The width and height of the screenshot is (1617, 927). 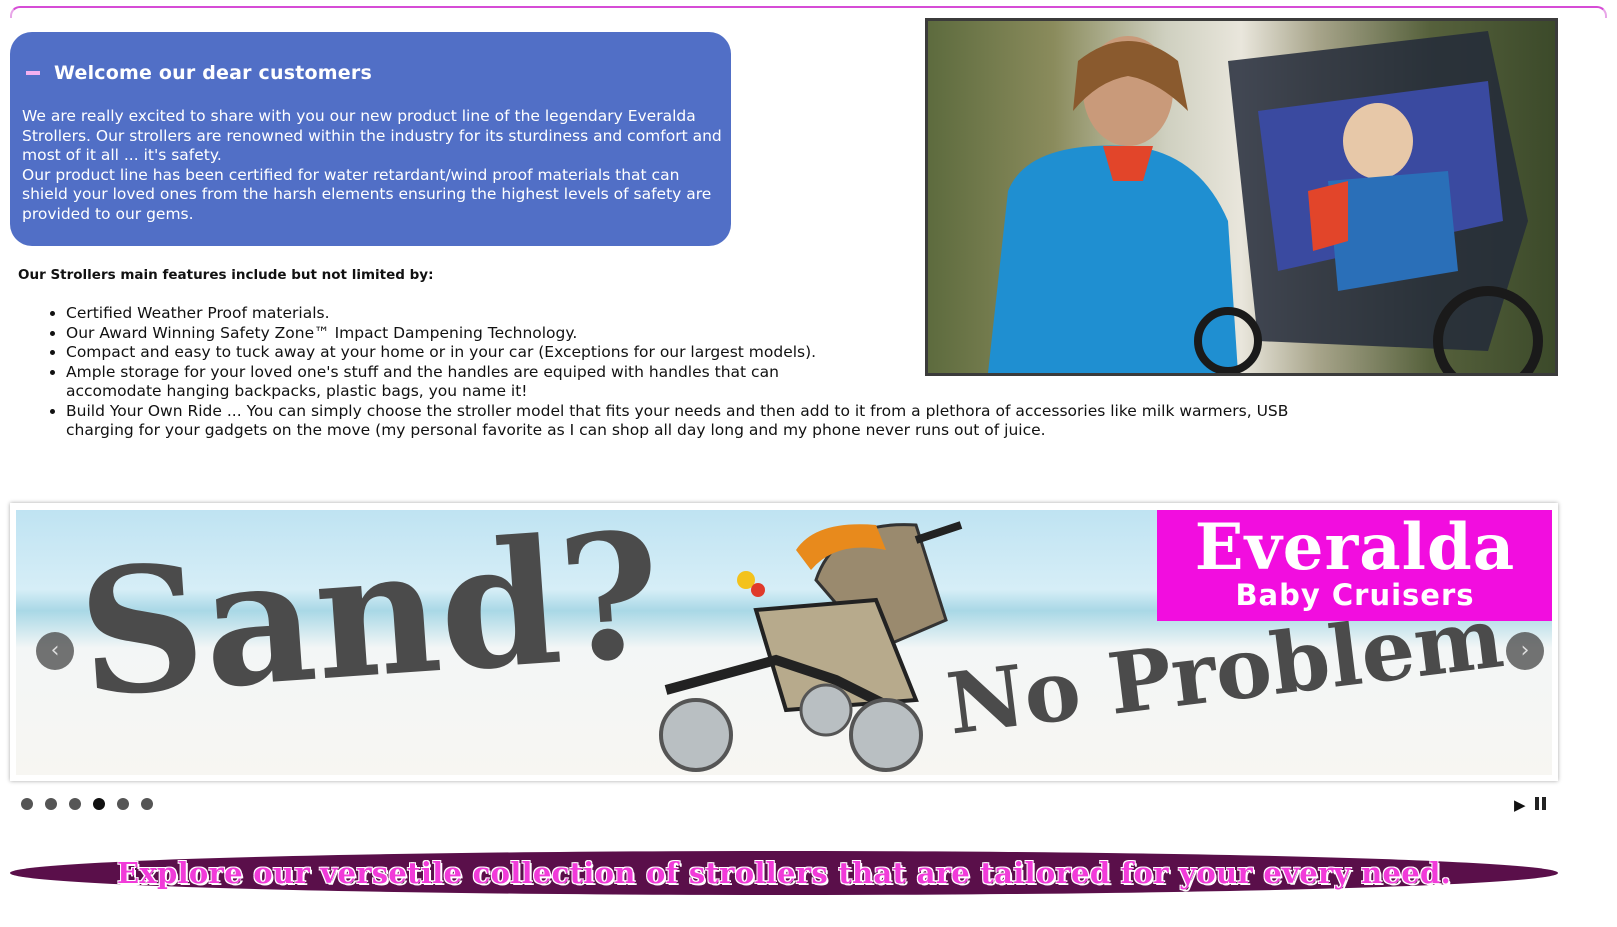 I want to click on brand-logo: Everalda Baby Cruisers, so click(x=1354, y=565).